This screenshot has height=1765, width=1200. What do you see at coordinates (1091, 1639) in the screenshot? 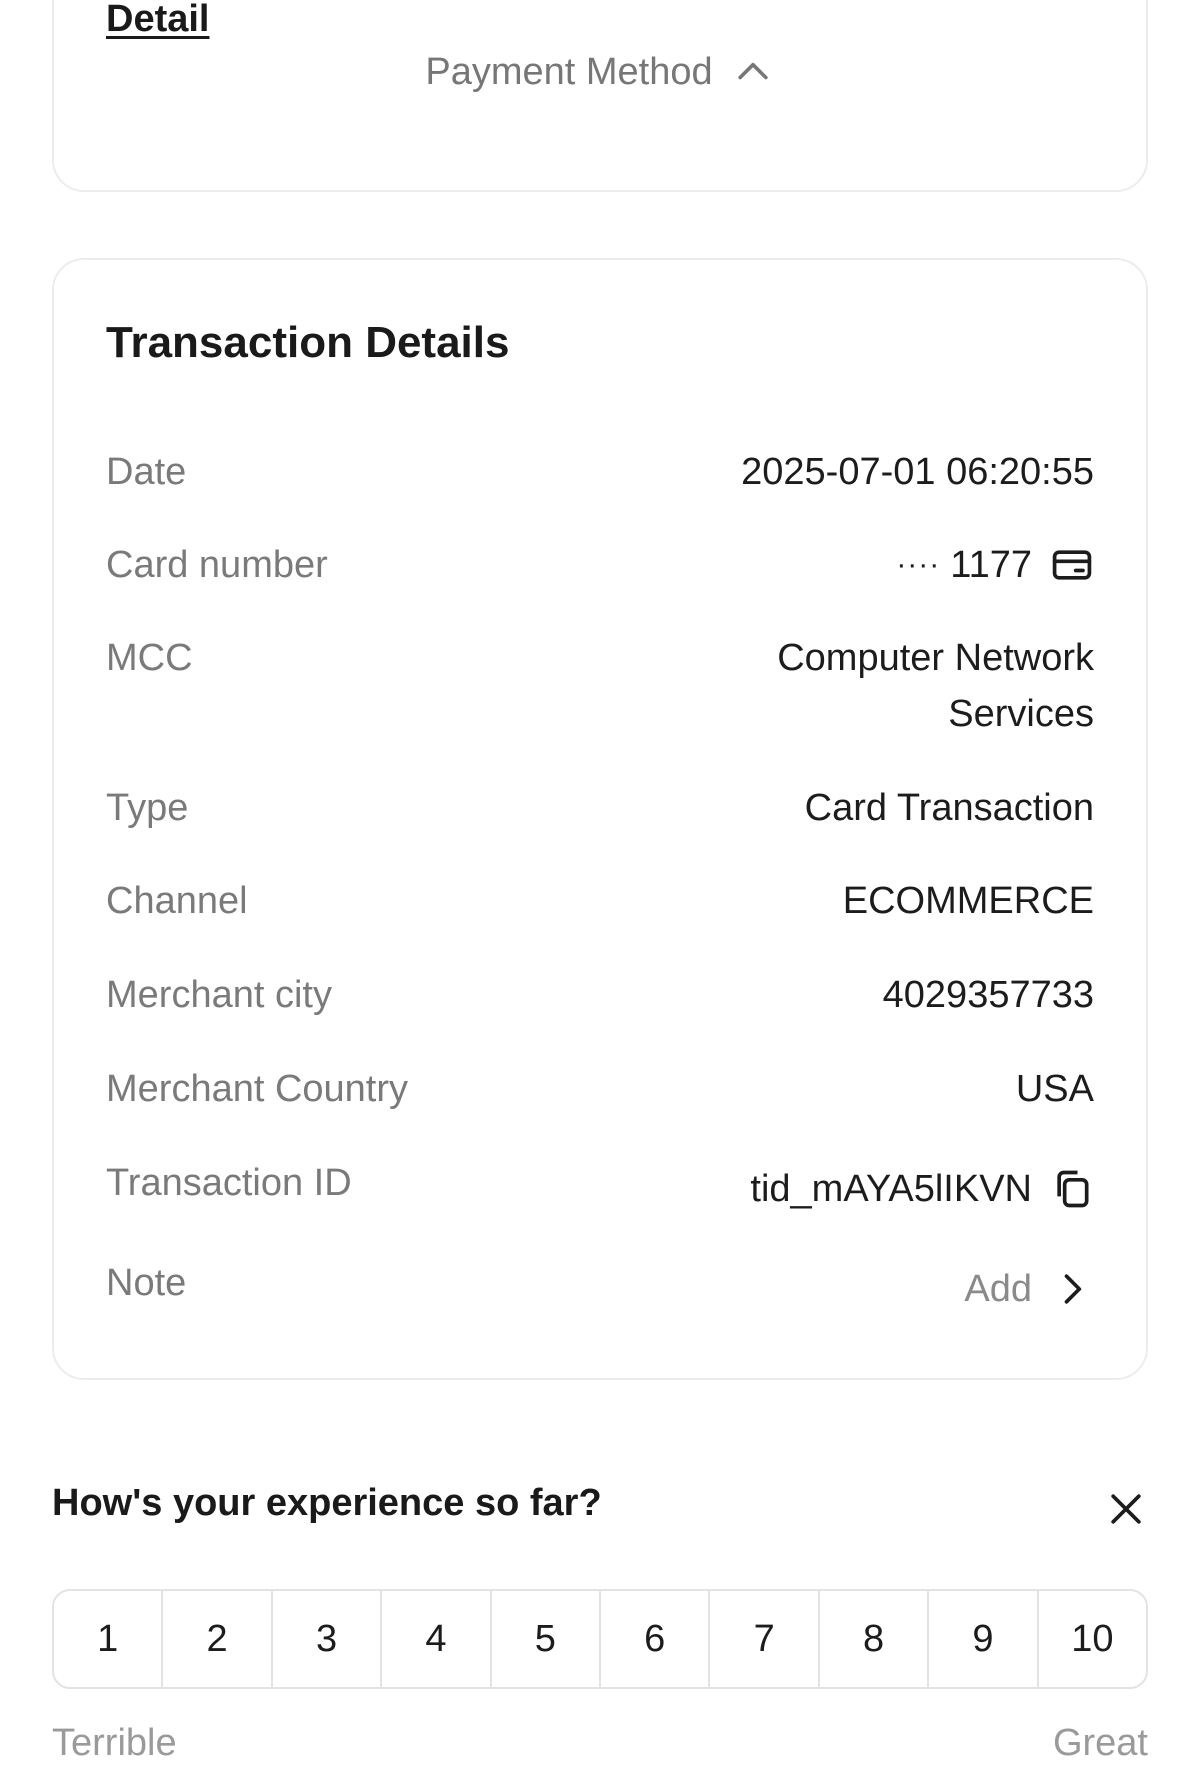
I see `rating-option-10: 10` at bounding box center [1091, 1639].